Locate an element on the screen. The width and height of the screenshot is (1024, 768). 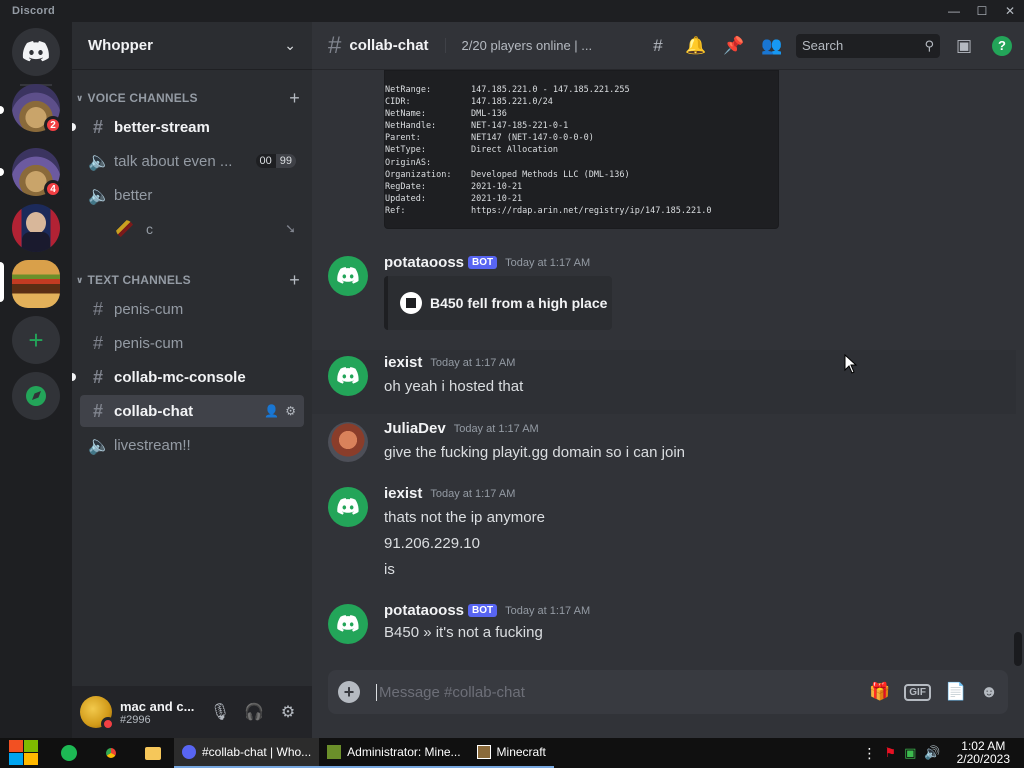
voice-channel-talk: 🔈 talk about even ... 00 99 is located at coordinates (192, 161).